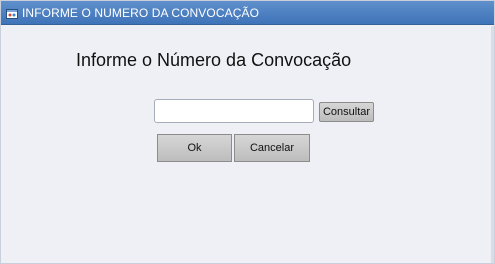 This screenshot has height=264, width=495. Describe the element at coordinates (346, 112) in the screenshot. I see `consultar-button: Consultar` at that location.